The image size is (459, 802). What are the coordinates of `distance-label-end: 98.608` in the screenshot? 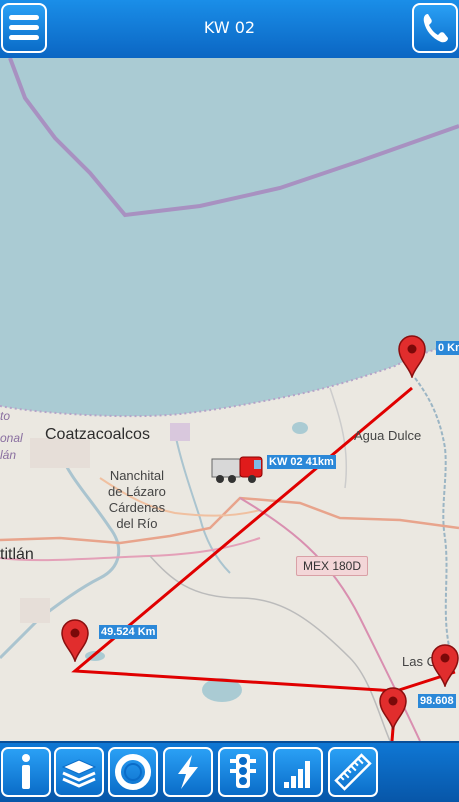 It's located at (437, 701).